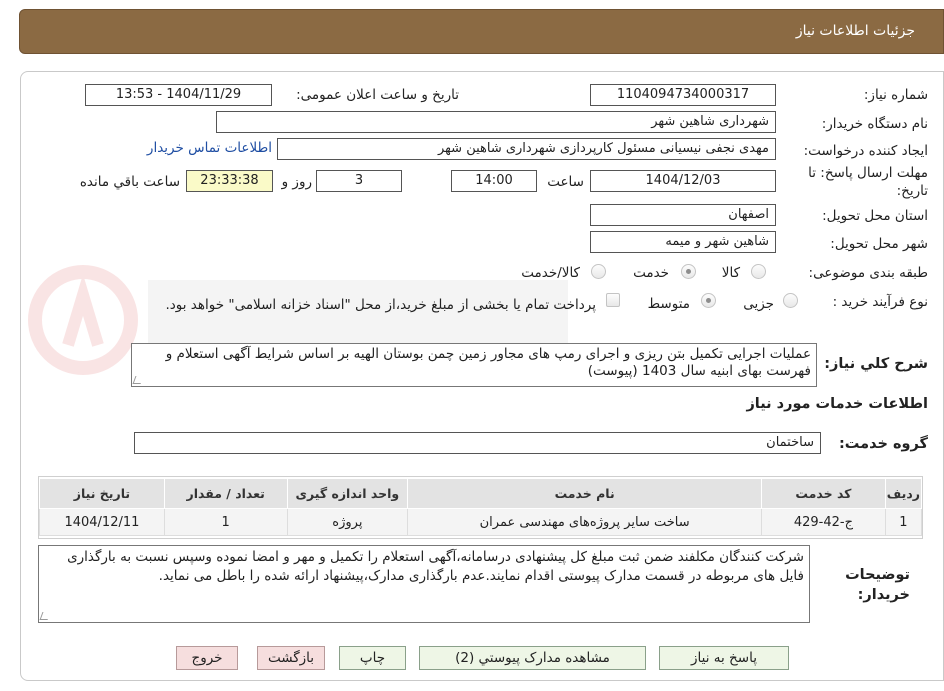 This screenshot has height=691, width=944. I want to click on category-service-label: خدمت, so click(651, 273).